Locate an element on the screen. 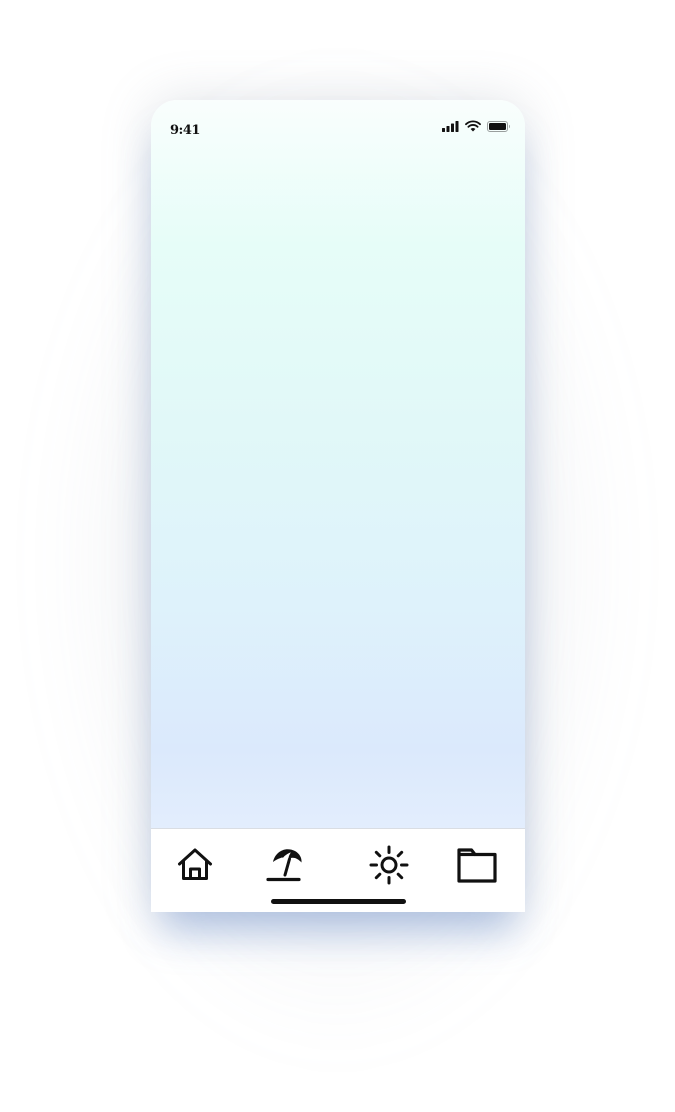 The width and height of the screenshot is (675, 1112). nav-home-button is located at coordinates (195, 867).